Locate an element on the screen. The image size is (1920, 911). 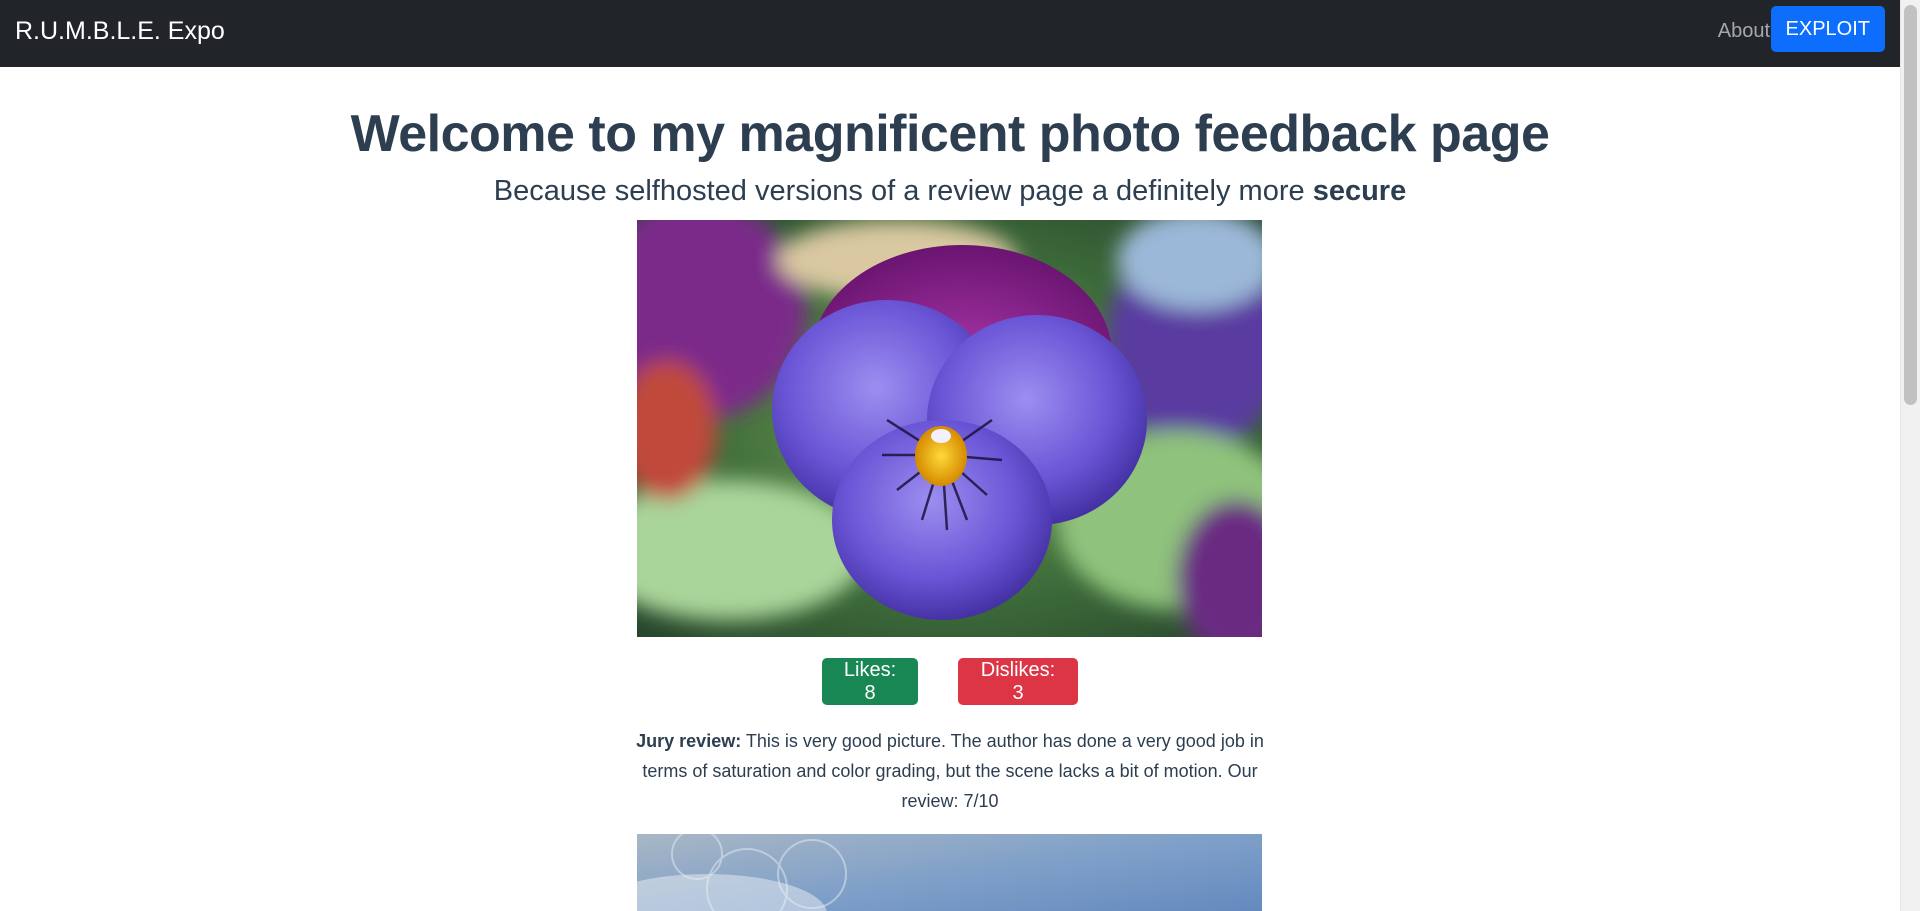
exploit-button: EXPLOIT is located at coordinates (1827, 29).